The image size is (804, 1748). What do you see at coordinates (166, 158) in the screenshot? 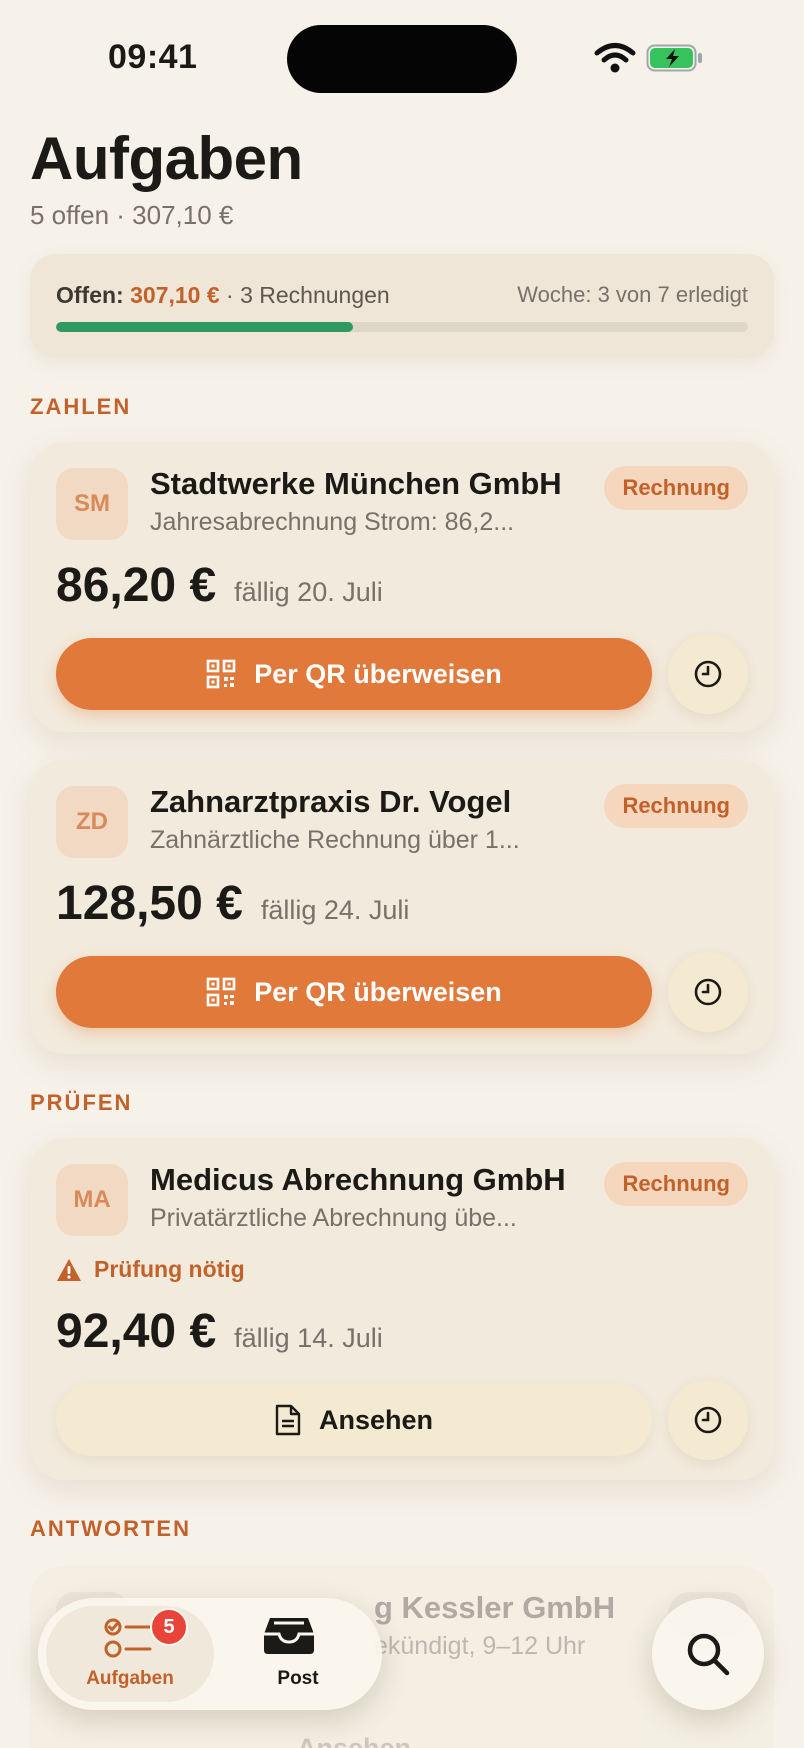
I see `page-title: Aufgaben` at bounding box center [166, 158].